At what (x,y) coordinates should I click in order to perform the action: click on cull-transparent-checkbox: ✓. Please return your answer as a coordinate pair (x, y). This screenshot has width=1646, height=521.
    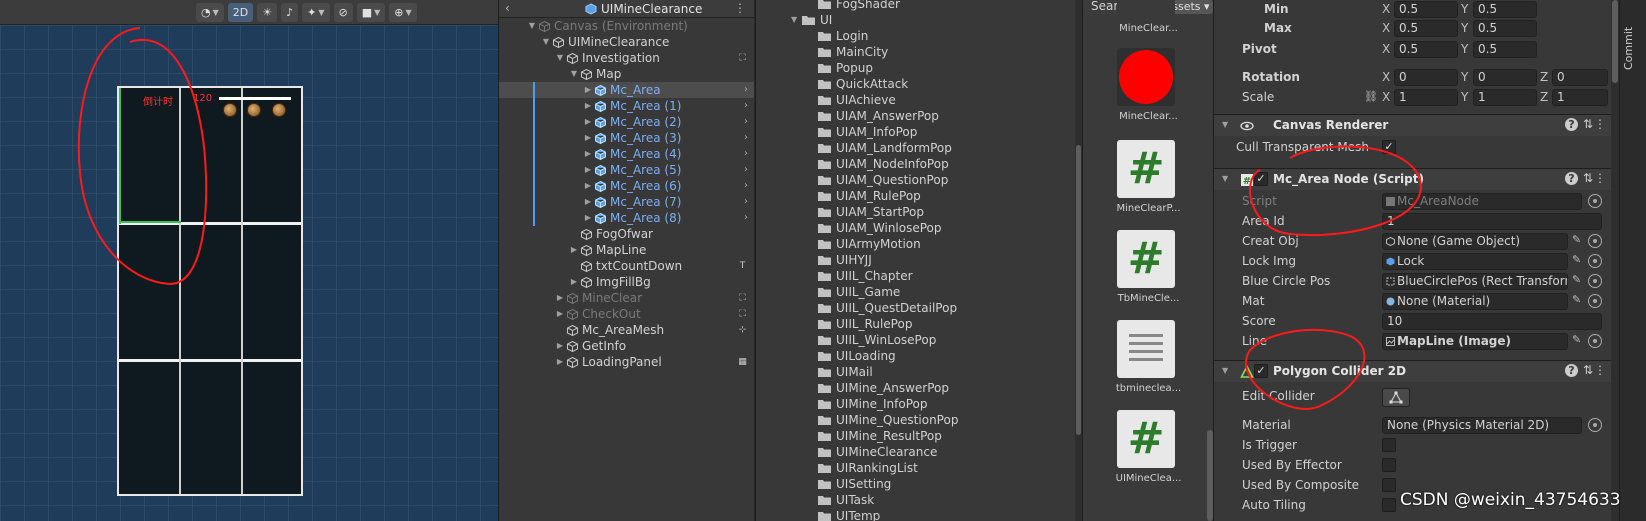
    Looking at the image, I should click on (1389, 147).